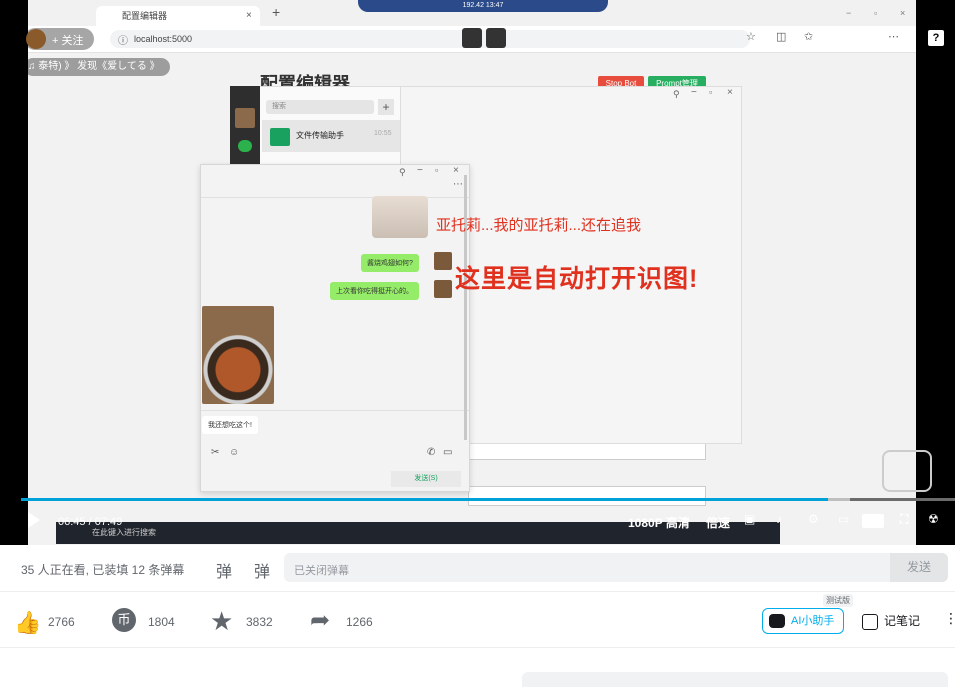 This screenshot has height=687, width=955. Describe the element at coordinates (224, 570) in the screenshot. I see `danmaku-toggle-icon: 弹` at that location.